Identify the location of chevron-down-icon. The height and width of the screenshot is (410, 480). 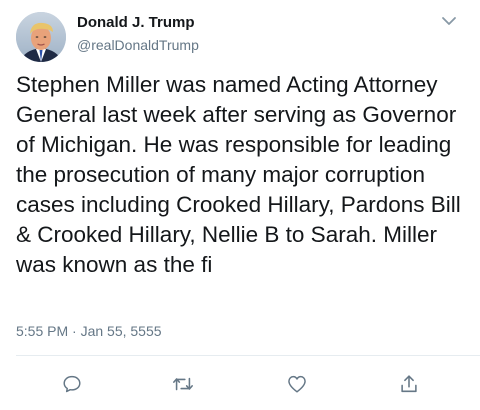
(449, 21).